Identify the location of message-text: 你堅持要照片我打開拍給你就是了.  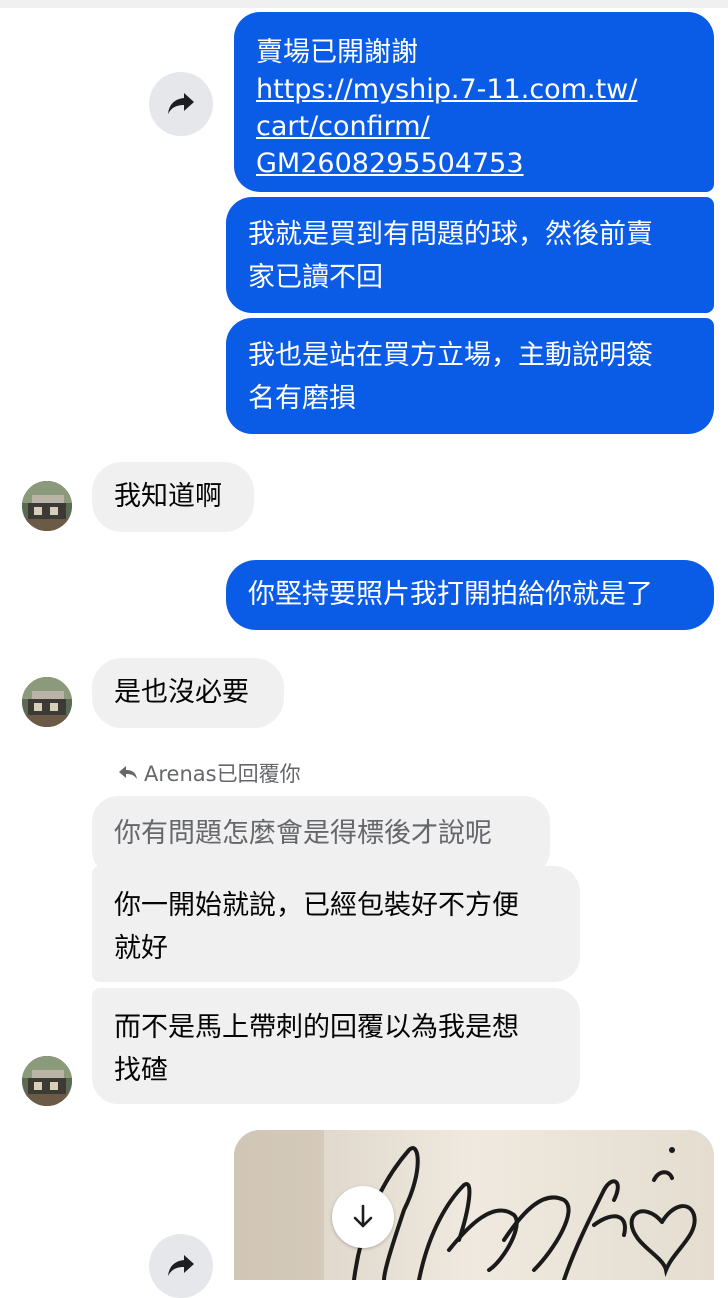
(450, 594).